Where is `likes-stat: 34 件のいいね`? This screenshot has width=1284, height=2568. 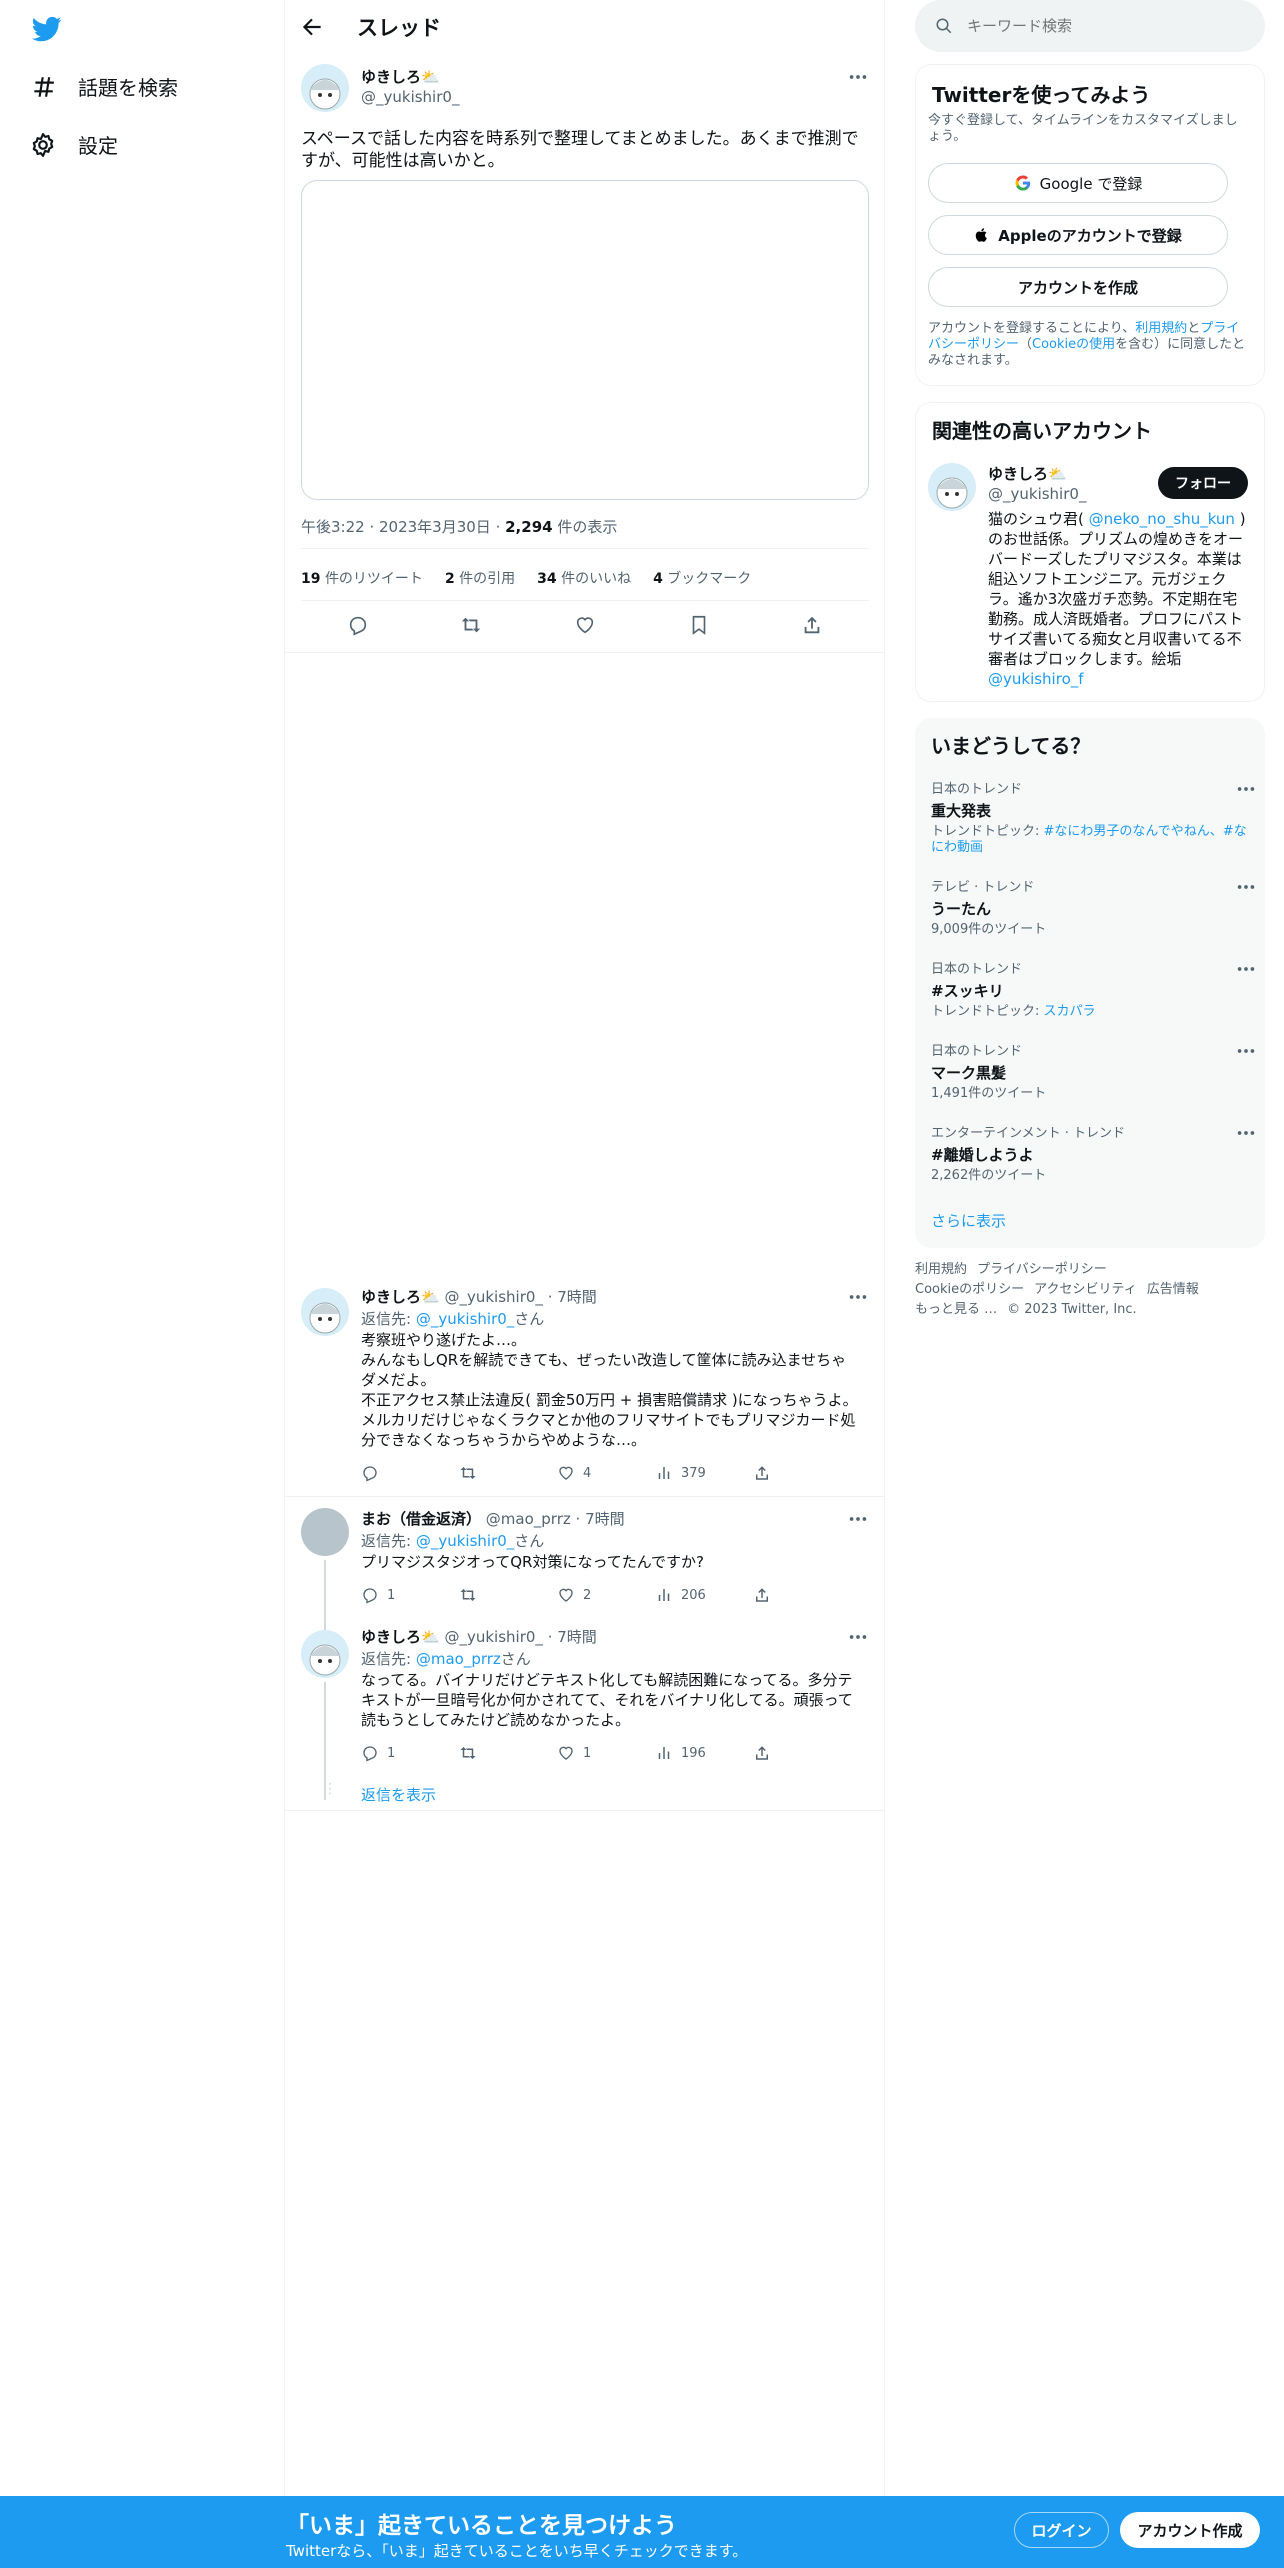
likes-stat: 34 件のいいね is located at coordinates (584, 578).